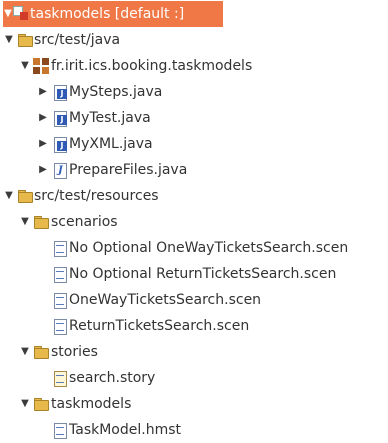 The height and width of the screenshot is (443, 388). I want to click on project-icon, so click(21, 14).